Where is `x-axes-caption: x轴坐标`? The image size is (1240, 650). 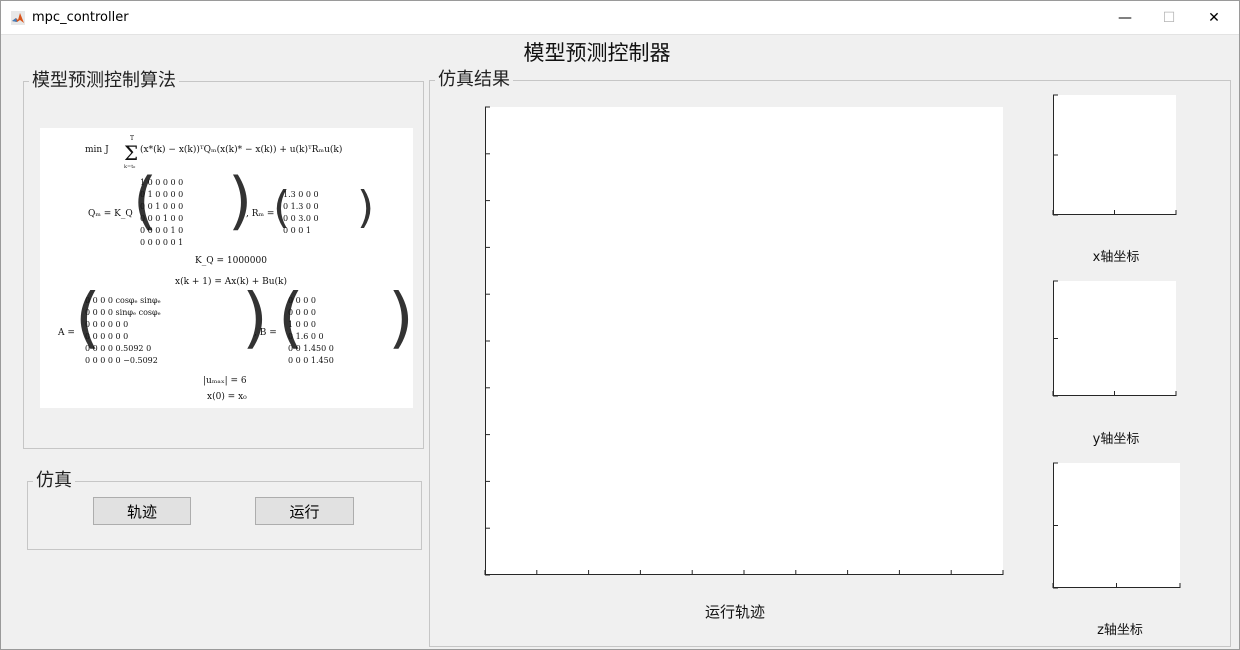
x-axes-caption: x轴坐标 is located at coordinates (1116, 257).